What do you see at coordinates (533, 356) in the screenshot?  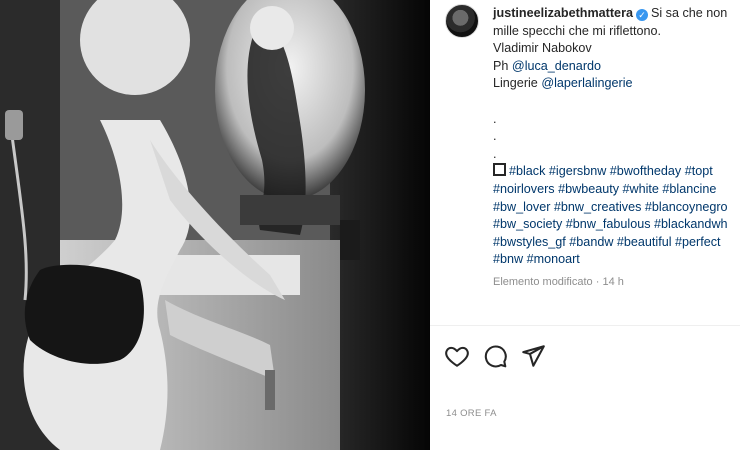 I see `share-icon` at bounding box center [533, 356].